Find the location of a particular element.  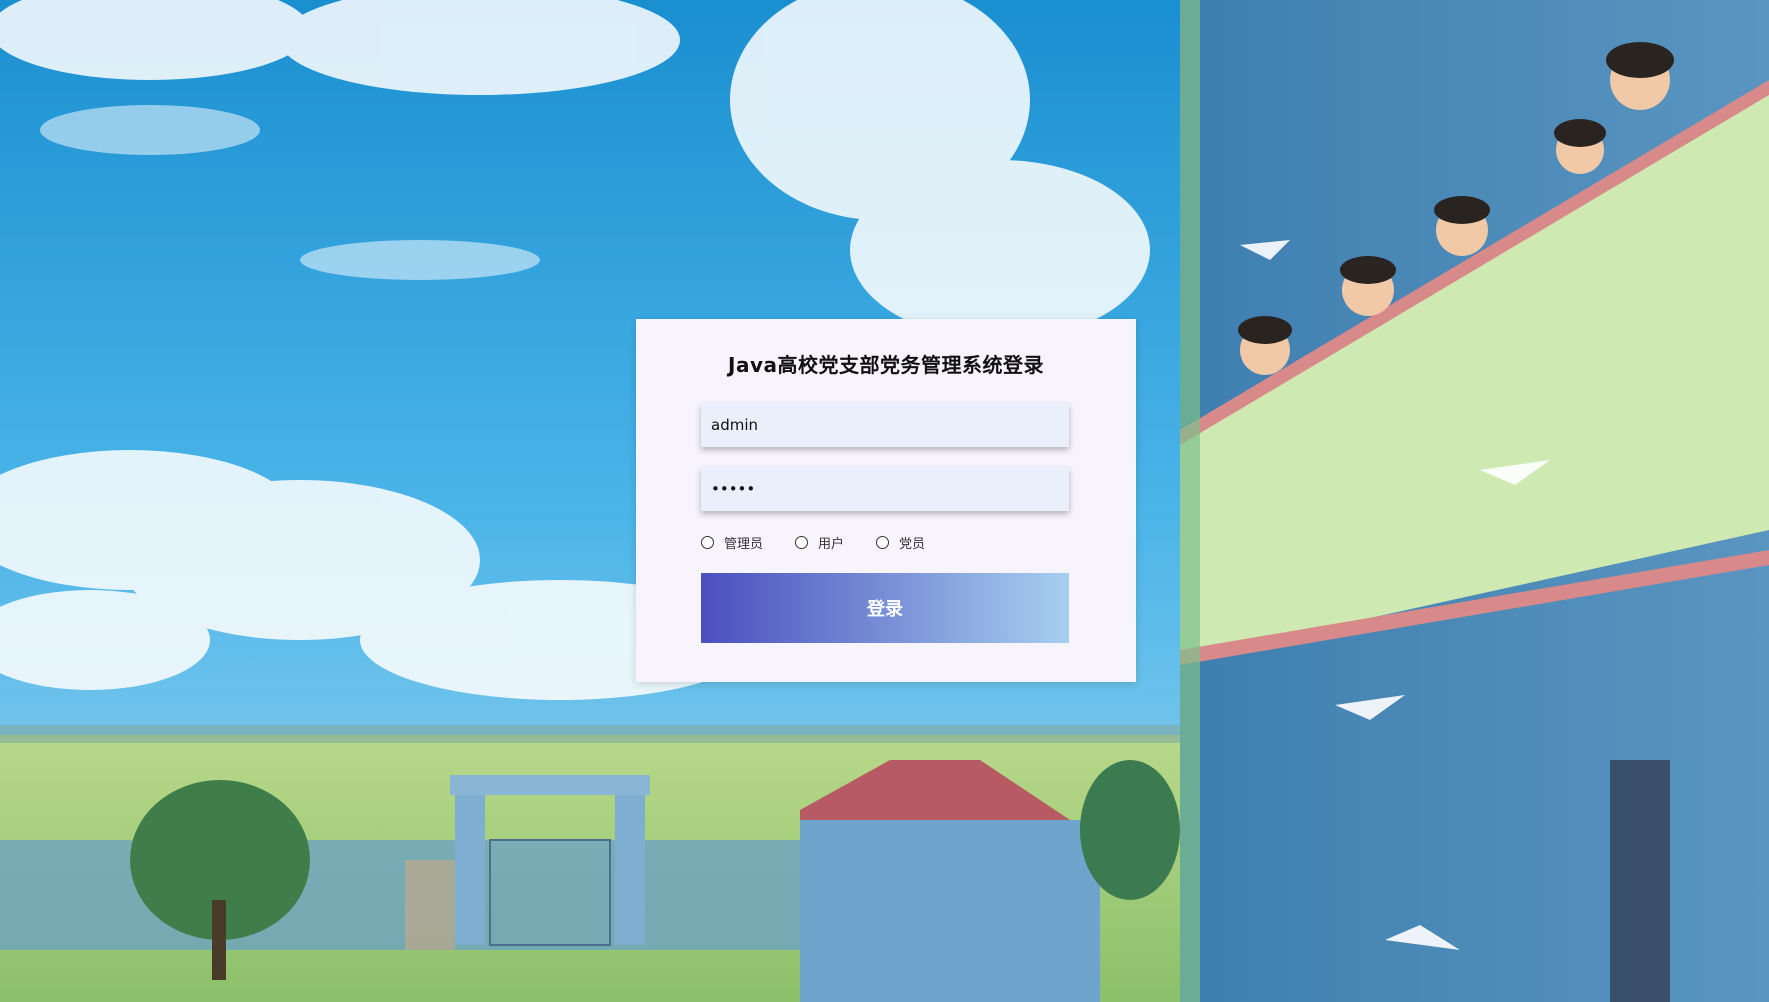

role-label: 党员 is located at coordinates (912, 544).